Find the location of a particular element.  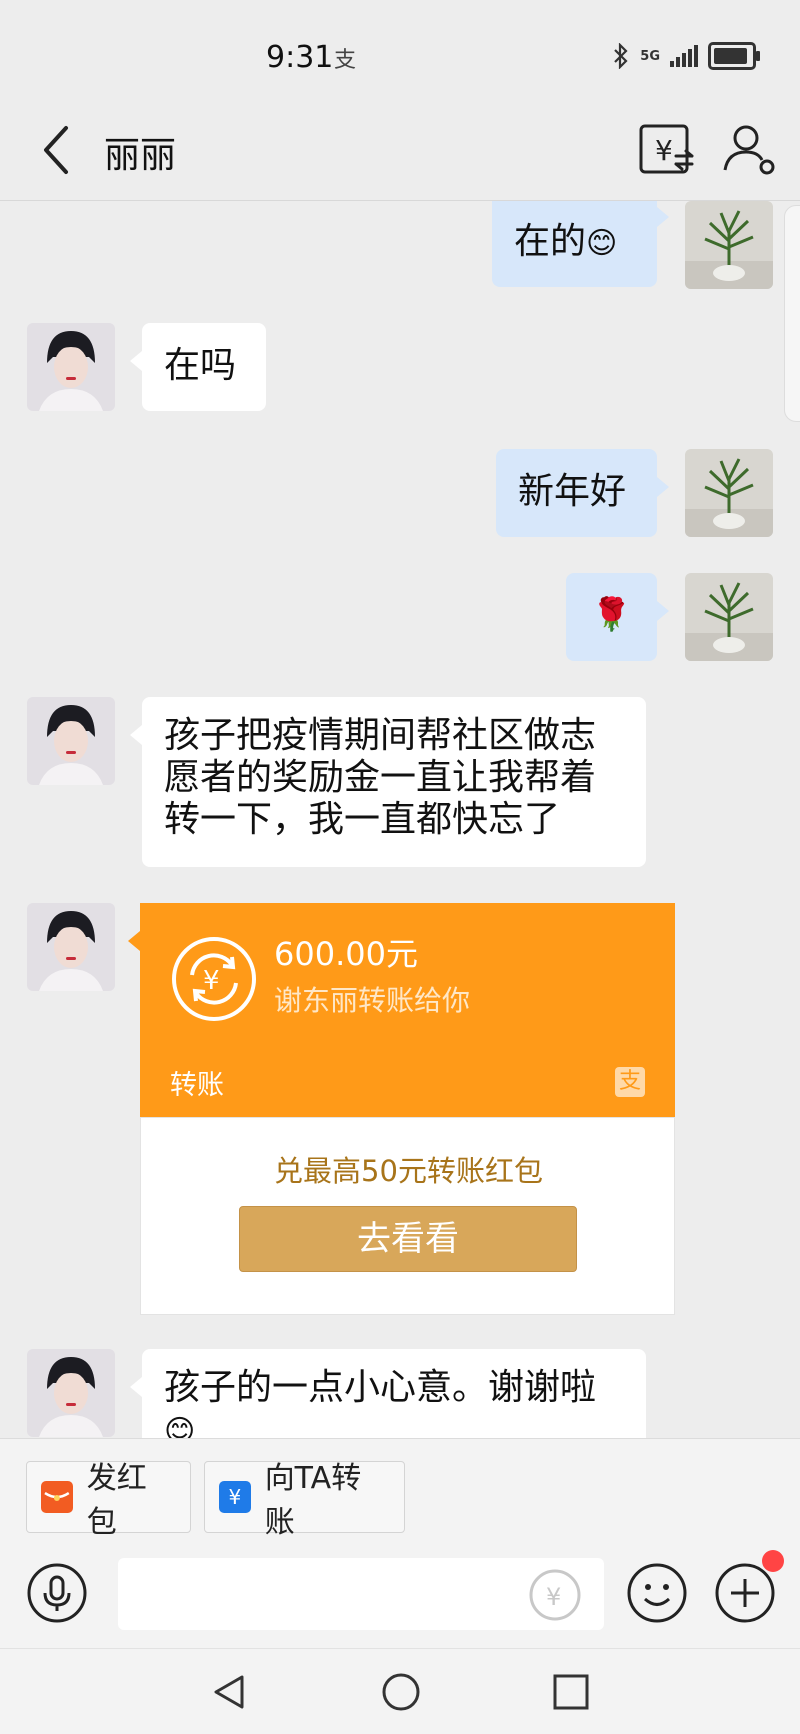

transfer-yen-icon: ¥ is located at coordinates (214, 979).